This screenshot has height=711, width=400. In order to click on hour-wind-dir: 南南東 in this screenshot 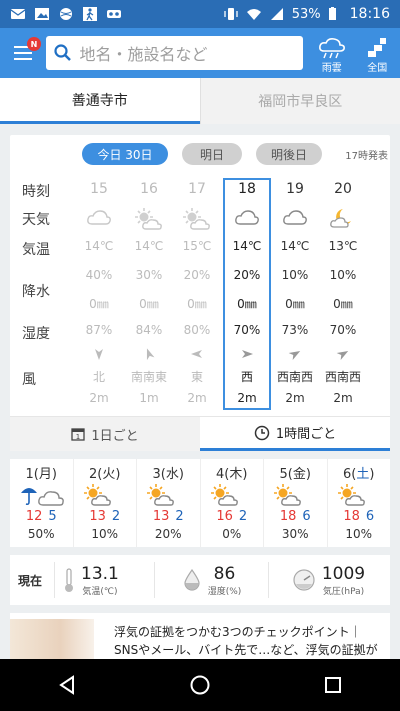, I will do `click(148, 377)`.